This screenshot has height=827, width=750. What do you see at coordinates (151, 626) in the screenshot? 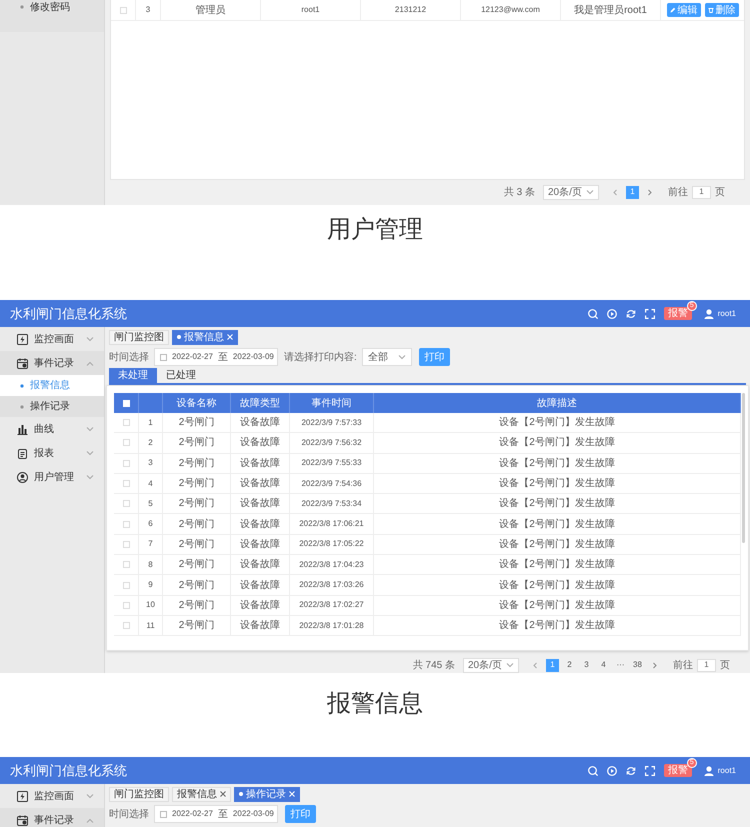
I see `row-number: 11` at bounding box center [151, 626].